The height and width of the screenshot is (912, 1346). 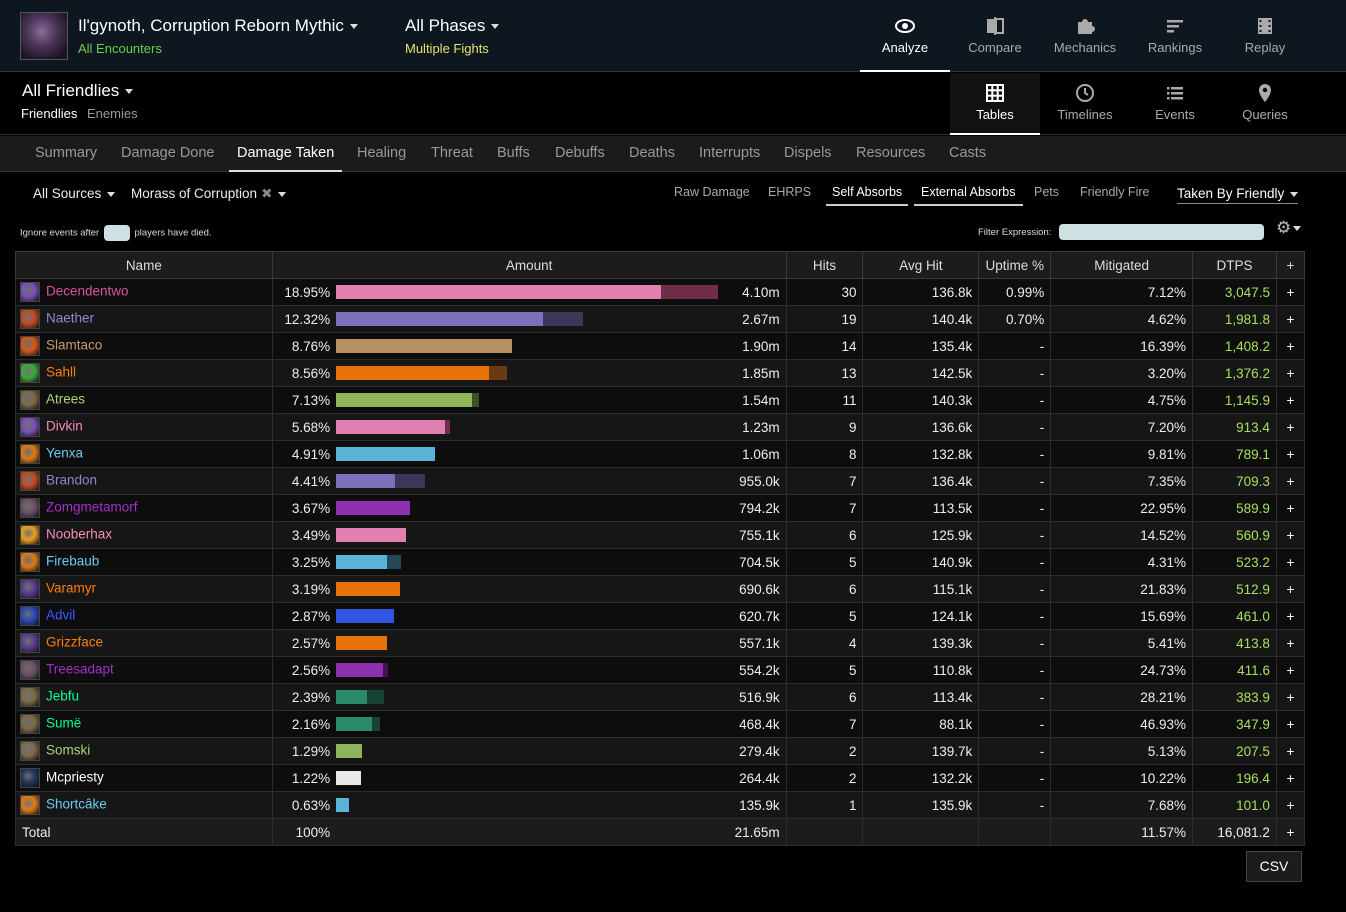 What do you see at coordinates (729, 154) in the screenshot?
I see `tab-interrupts: Interrupts` at bounding box center [729, 154].